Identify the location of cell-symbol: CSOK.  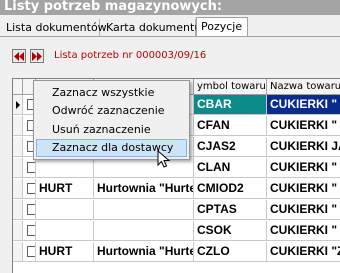
(230, 231).